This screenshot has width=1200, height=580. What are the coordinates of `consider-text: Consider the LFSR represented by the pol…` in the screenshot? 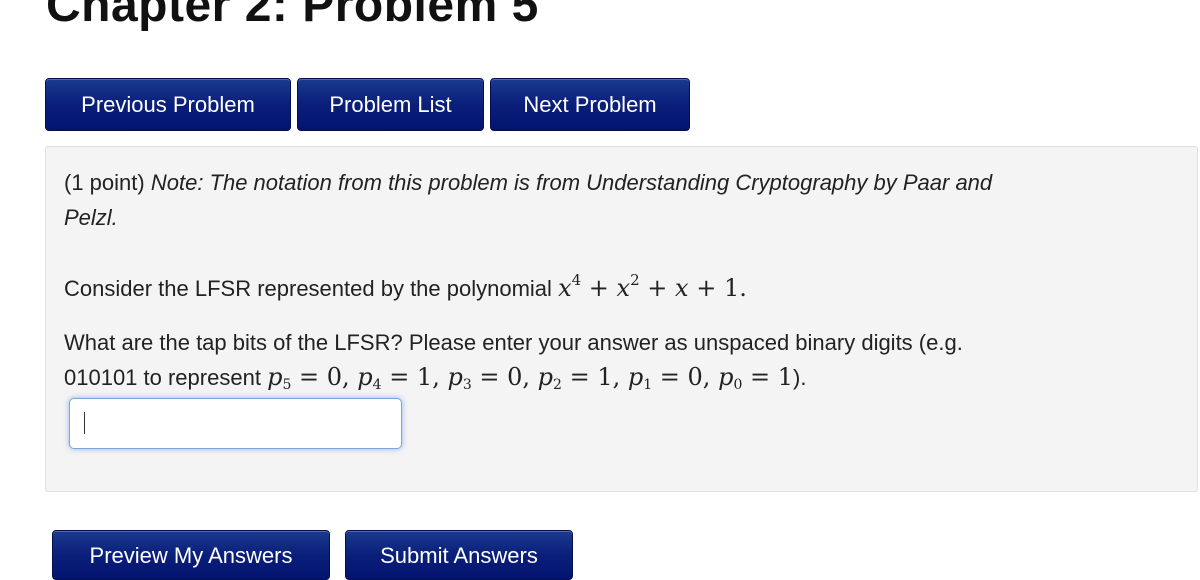 It's located at (308, 288).